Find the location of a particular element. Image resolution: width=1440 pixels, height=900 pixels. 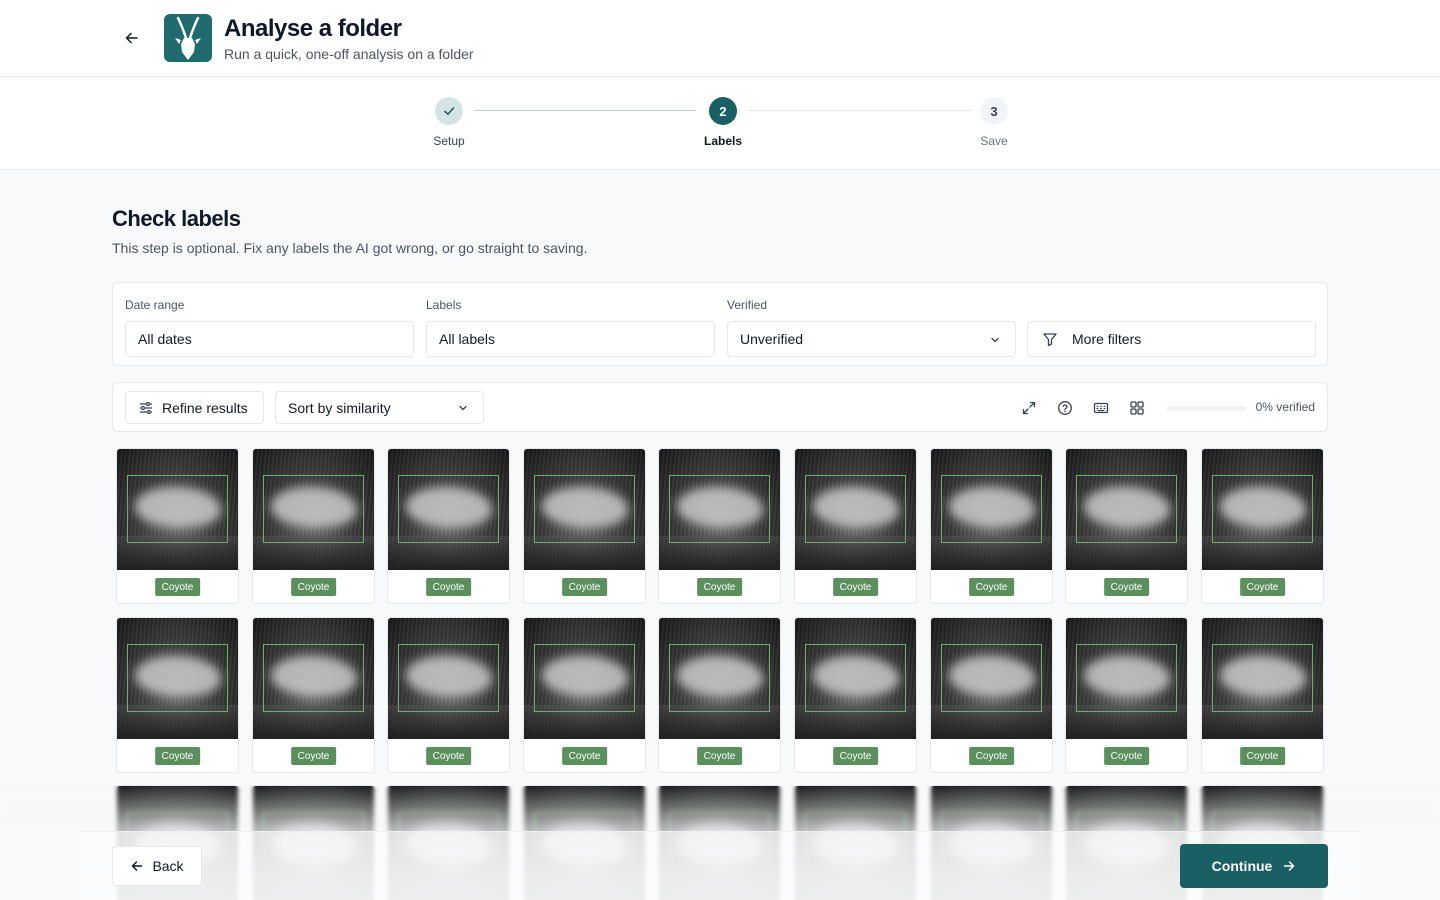

refine-results-label: Refine results is located at coordinates (205, 407).